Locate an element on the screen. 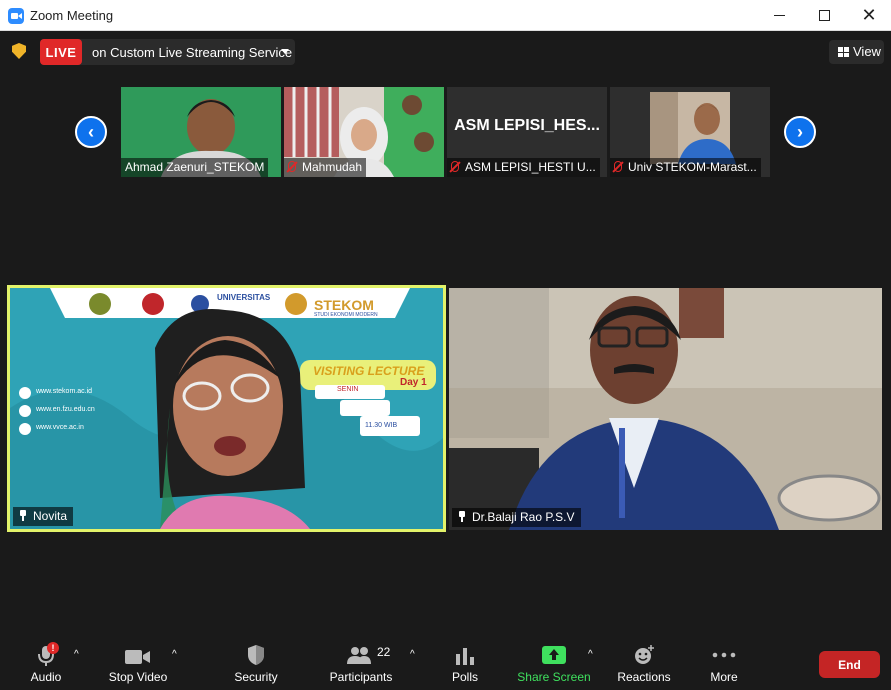 This screenshot has height=690, width=891. stop-video-label: Stop Video is located at coordinates (138, 677).